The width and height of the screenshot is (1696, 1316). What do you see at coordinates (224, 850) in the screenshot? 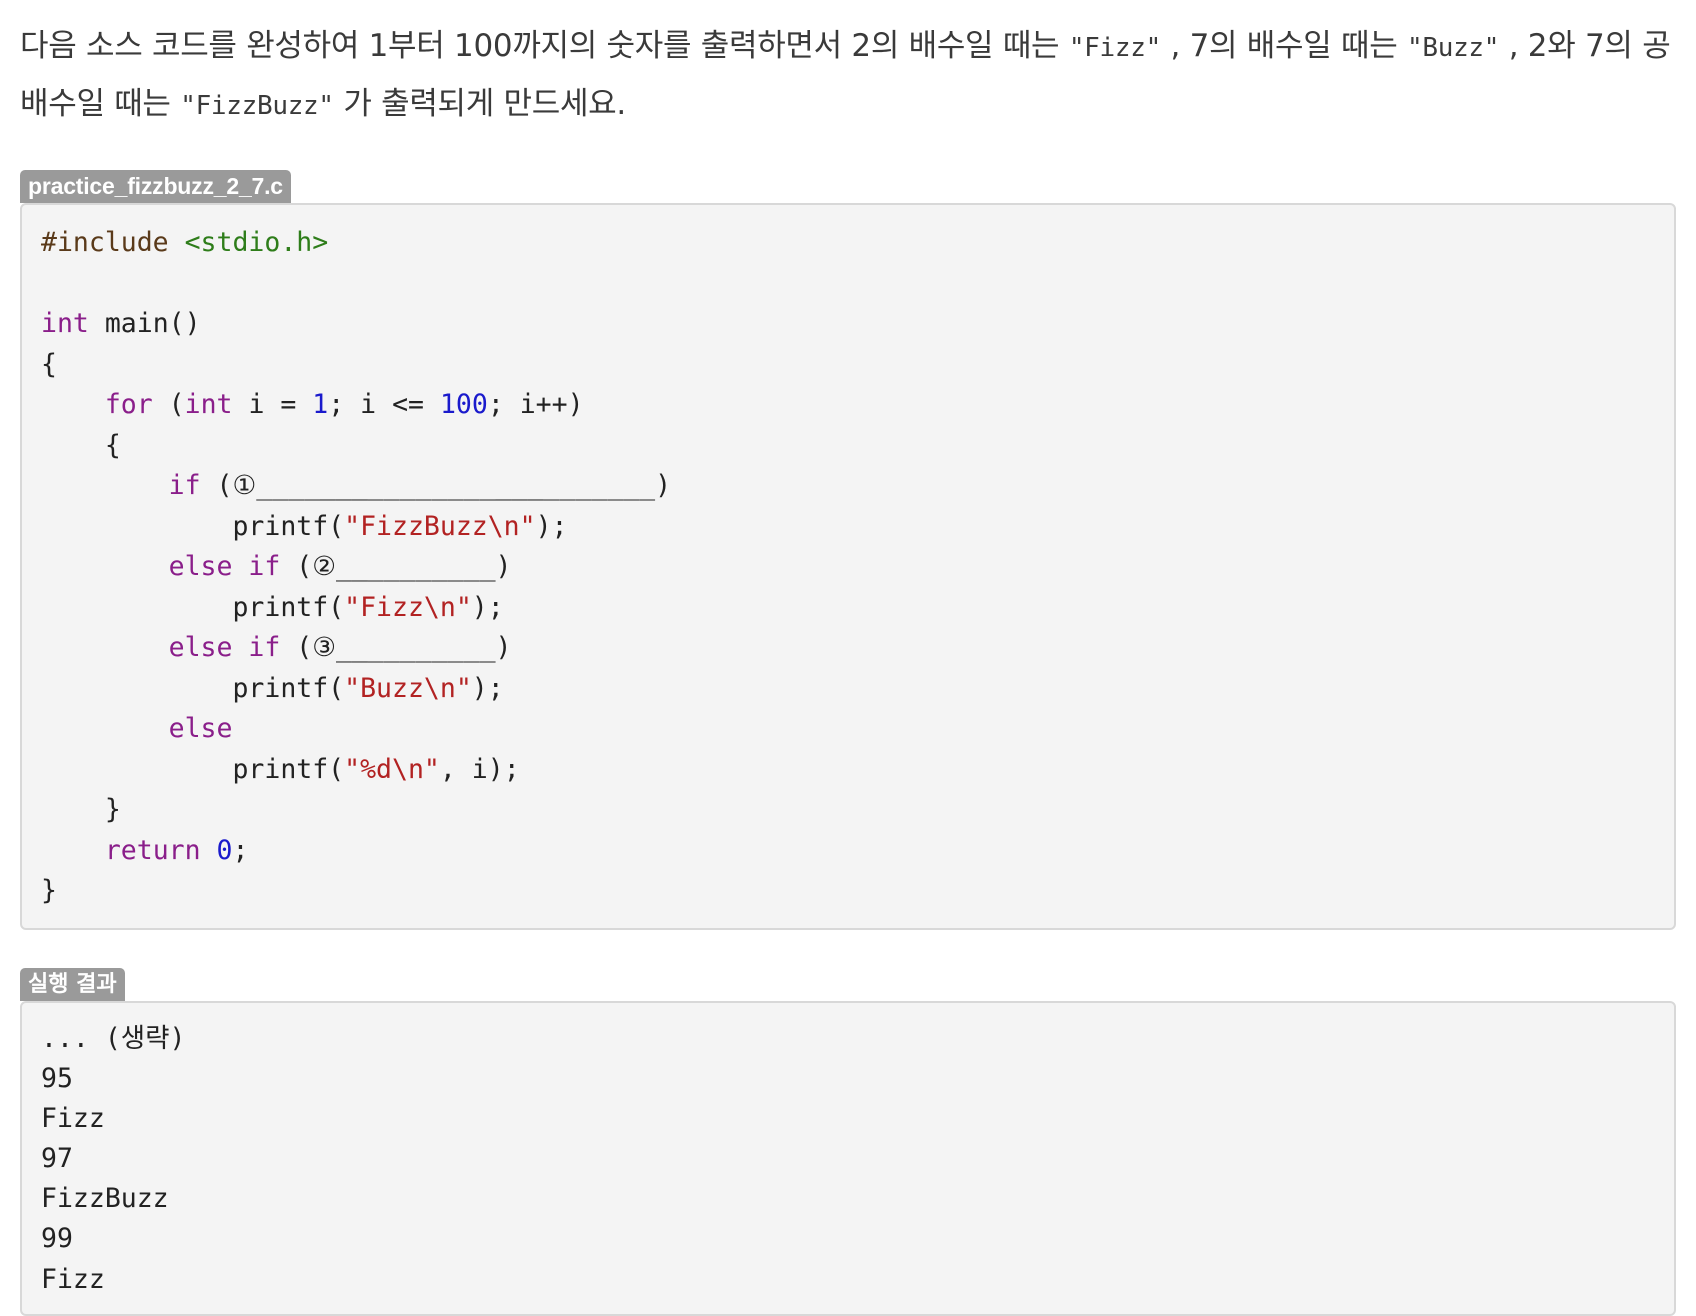
I see `code-number: 0` at bounding box center [224, 850].